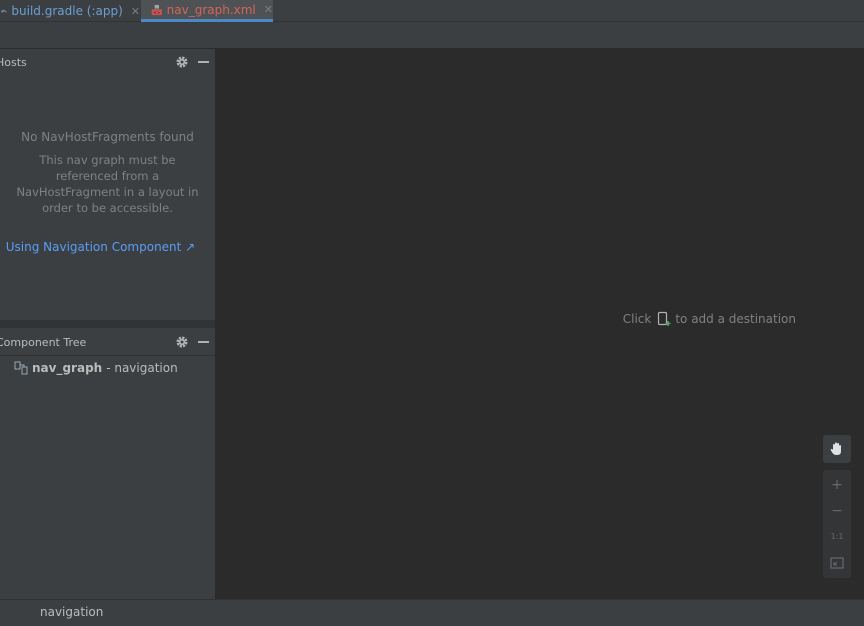  Describe the element at coordinates (837, 511) in the screenshot. I see `zoom-out-button: −` at that location.